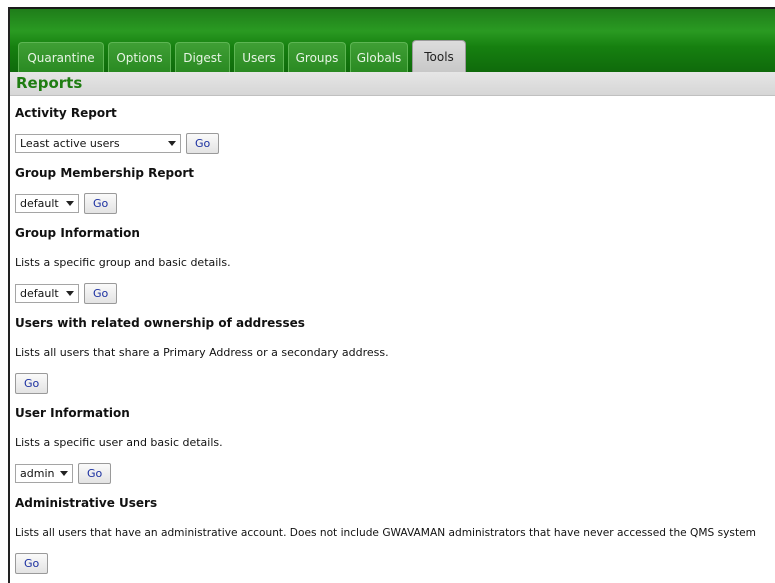 This screenshot has height=583, width=775. Describe the element at coordinates (387, 3) in the screenshot. I see `window-top-edge` at that location.